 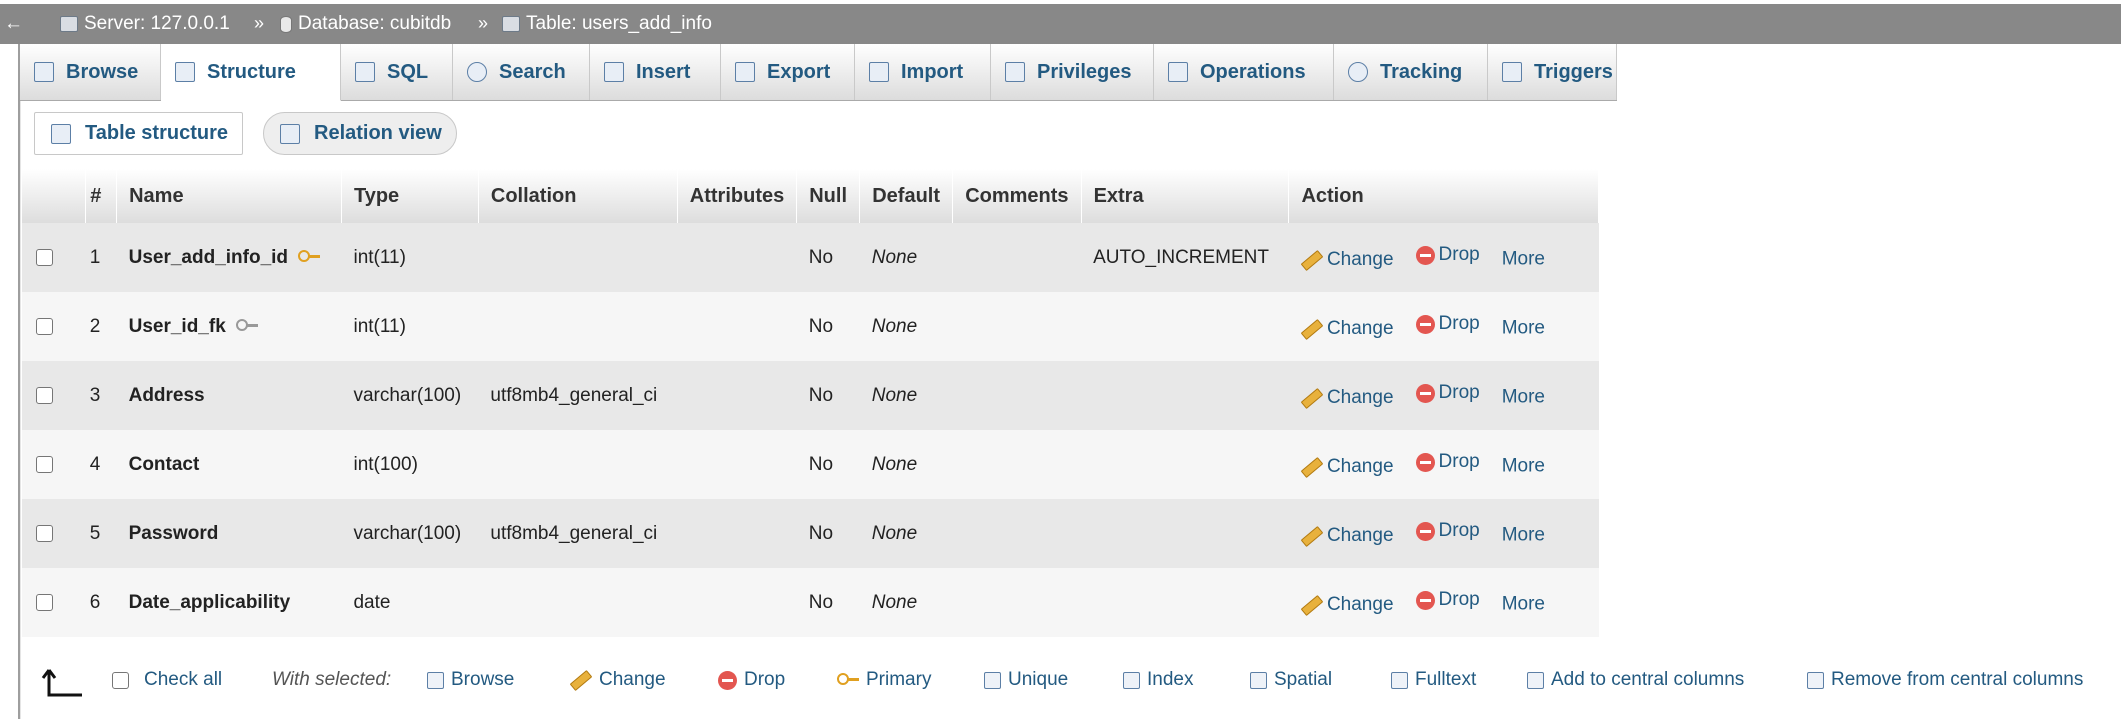 I want to click on column-name: Contact, so click(x=164, y=464).